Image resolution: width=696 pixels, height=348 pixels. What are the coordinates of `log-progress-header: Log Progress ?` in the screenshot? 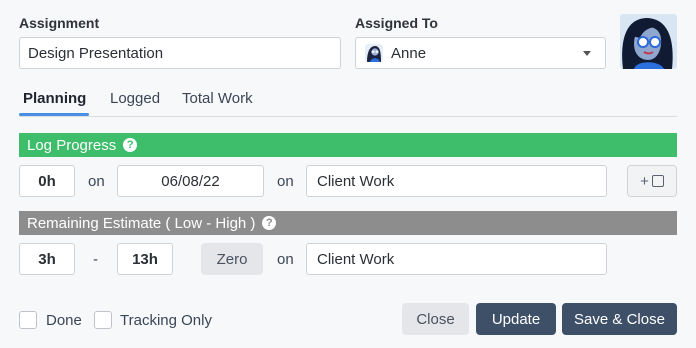 It's located at (348, 145).